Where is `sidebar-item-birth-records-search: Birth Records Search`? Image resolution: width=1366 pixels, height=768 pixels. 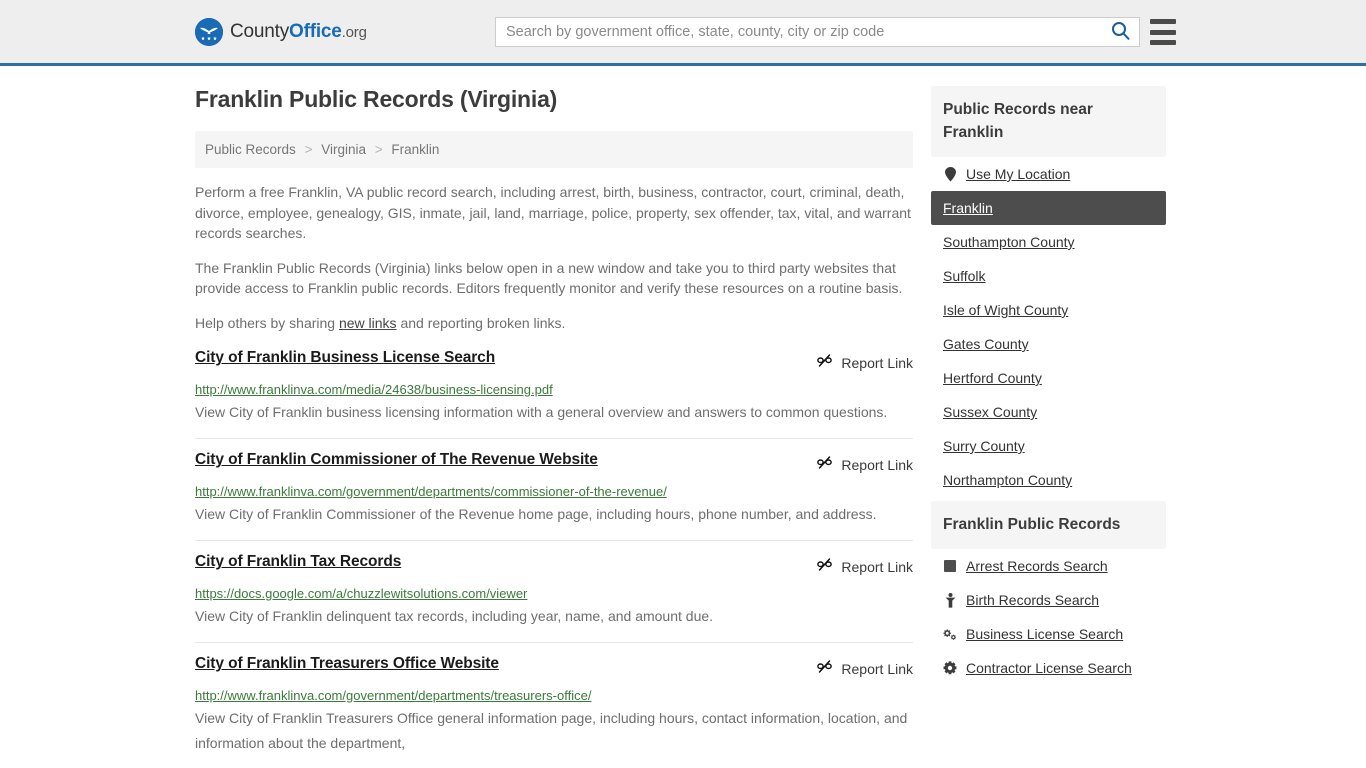
sidebar-item-birth-records-search: Birth Records Search is located at coordinates (1048, 600).